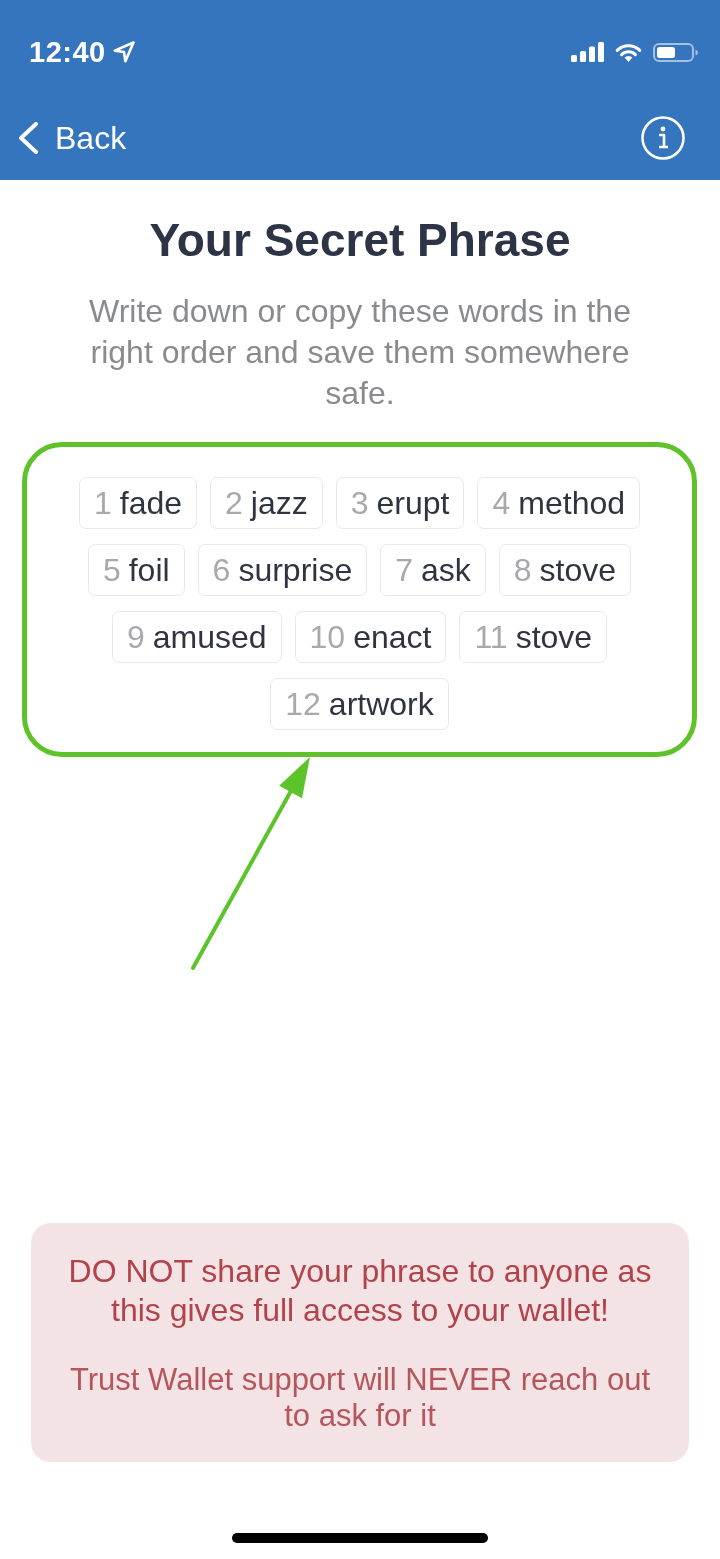 This screenshot has height=1559, width=720. What do you see at coordinates (234, 503) in the screenshot?
I see `word-number: 2` at bounding box center [234, 503].